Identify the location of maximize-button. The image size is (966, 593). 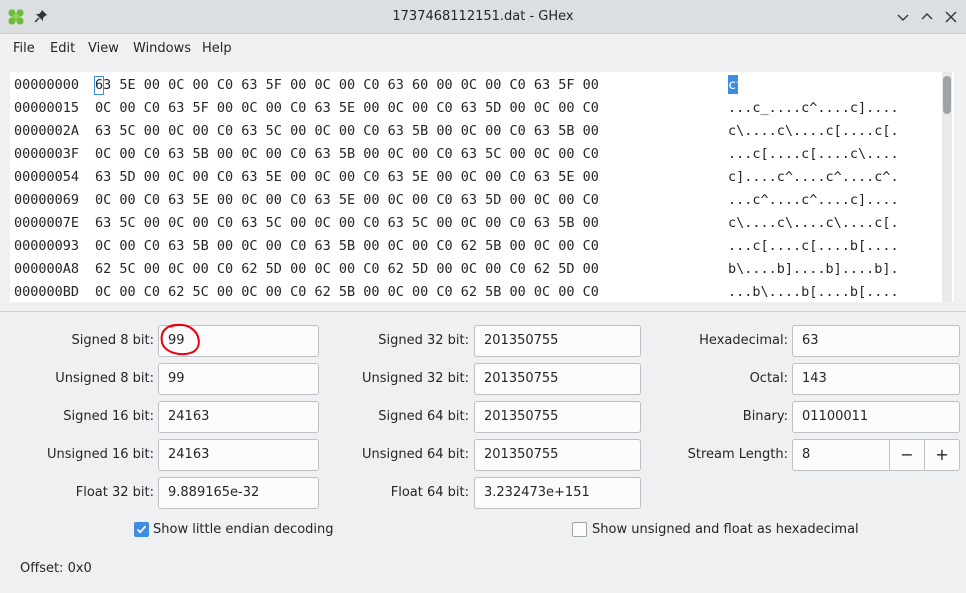
(927, 17).